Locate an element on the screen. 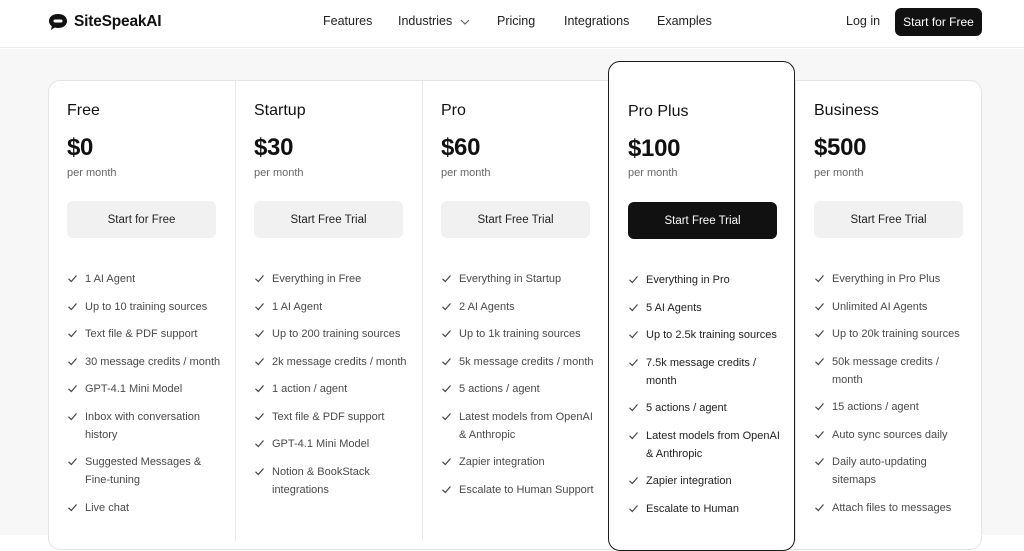 Image resolution: width=1024 pixels, height=551 pixels. brand-logo: SiteSpeakAI is located at coordinates (105, 22).